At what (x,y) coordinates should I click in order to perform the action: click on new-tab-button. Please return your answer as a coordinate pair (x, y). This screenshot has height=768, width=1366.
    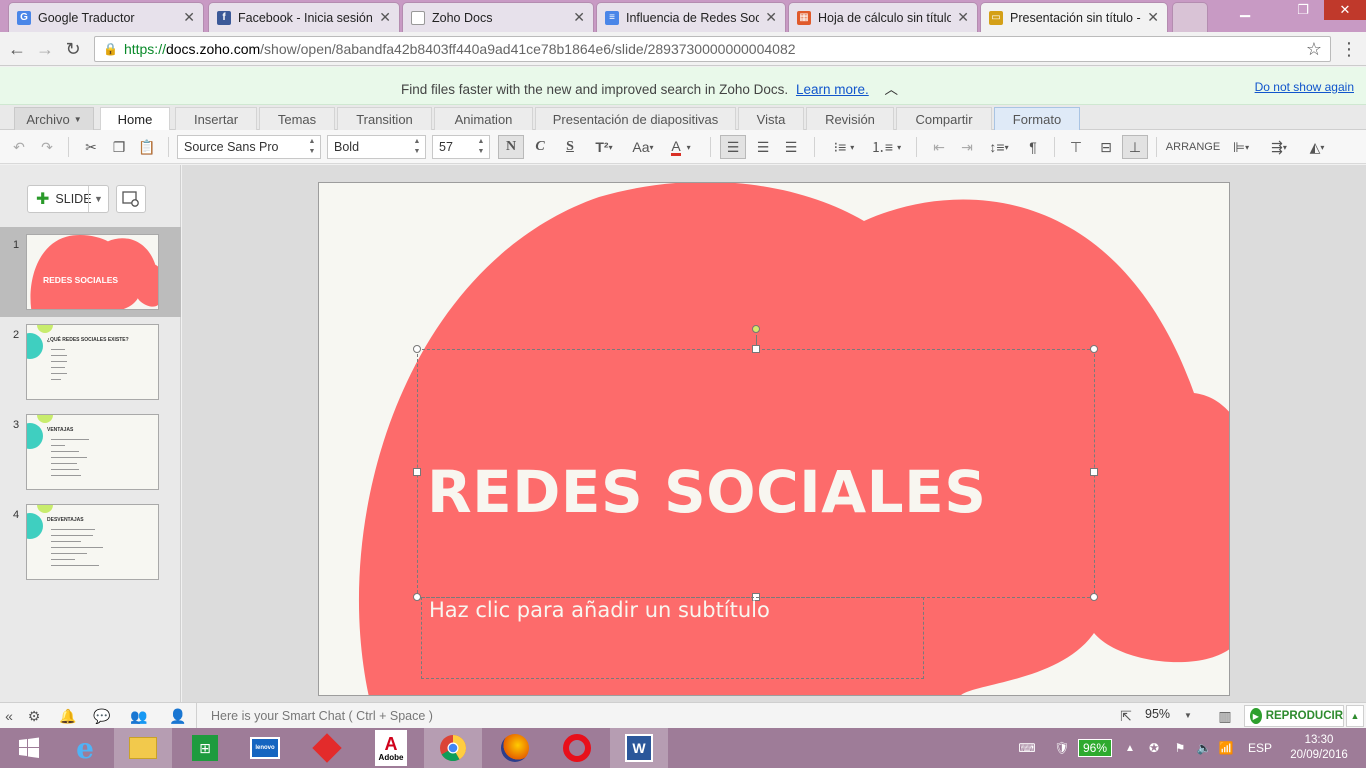
    Looking at the image, I should click on (1190, 17).